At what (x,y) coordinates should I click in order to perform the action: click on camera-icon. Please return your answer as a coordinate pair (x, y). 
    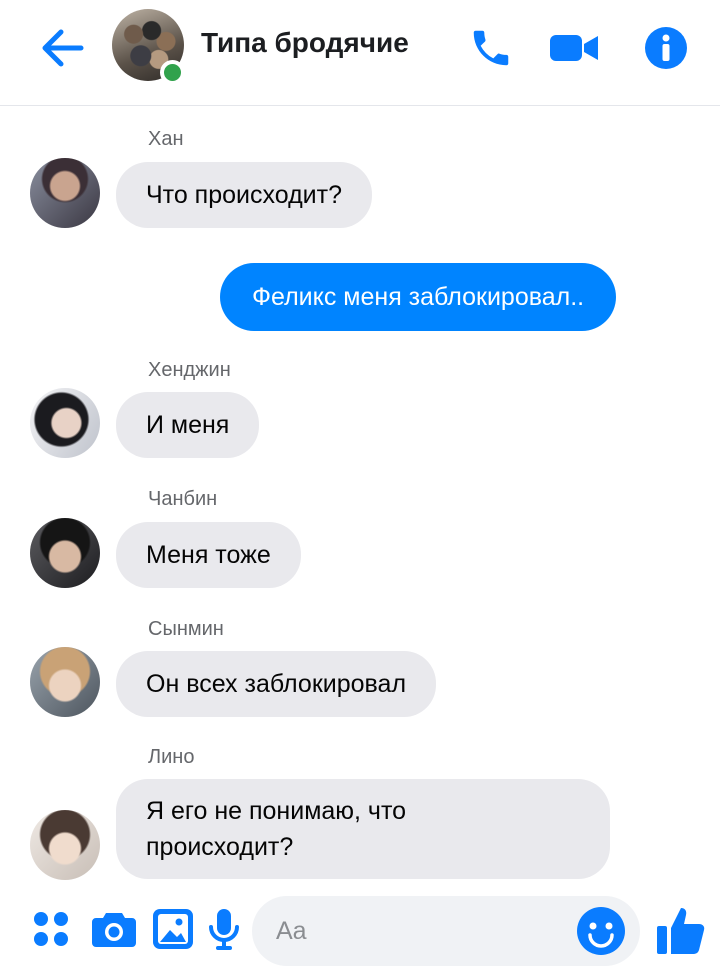
    Looking at the image, I should click on (114, 930).